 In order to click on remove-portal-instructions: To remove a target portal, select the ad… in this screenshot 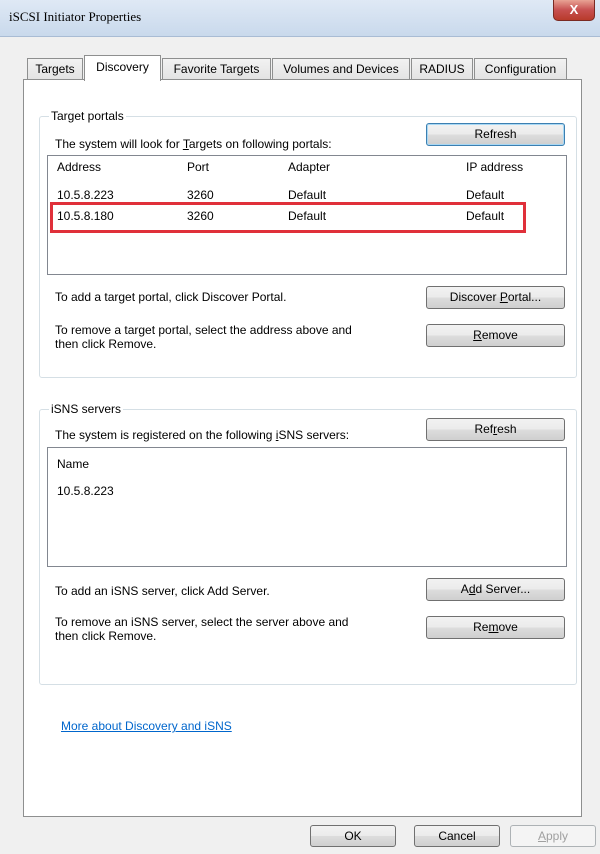, I will do `click(203, 337)`.